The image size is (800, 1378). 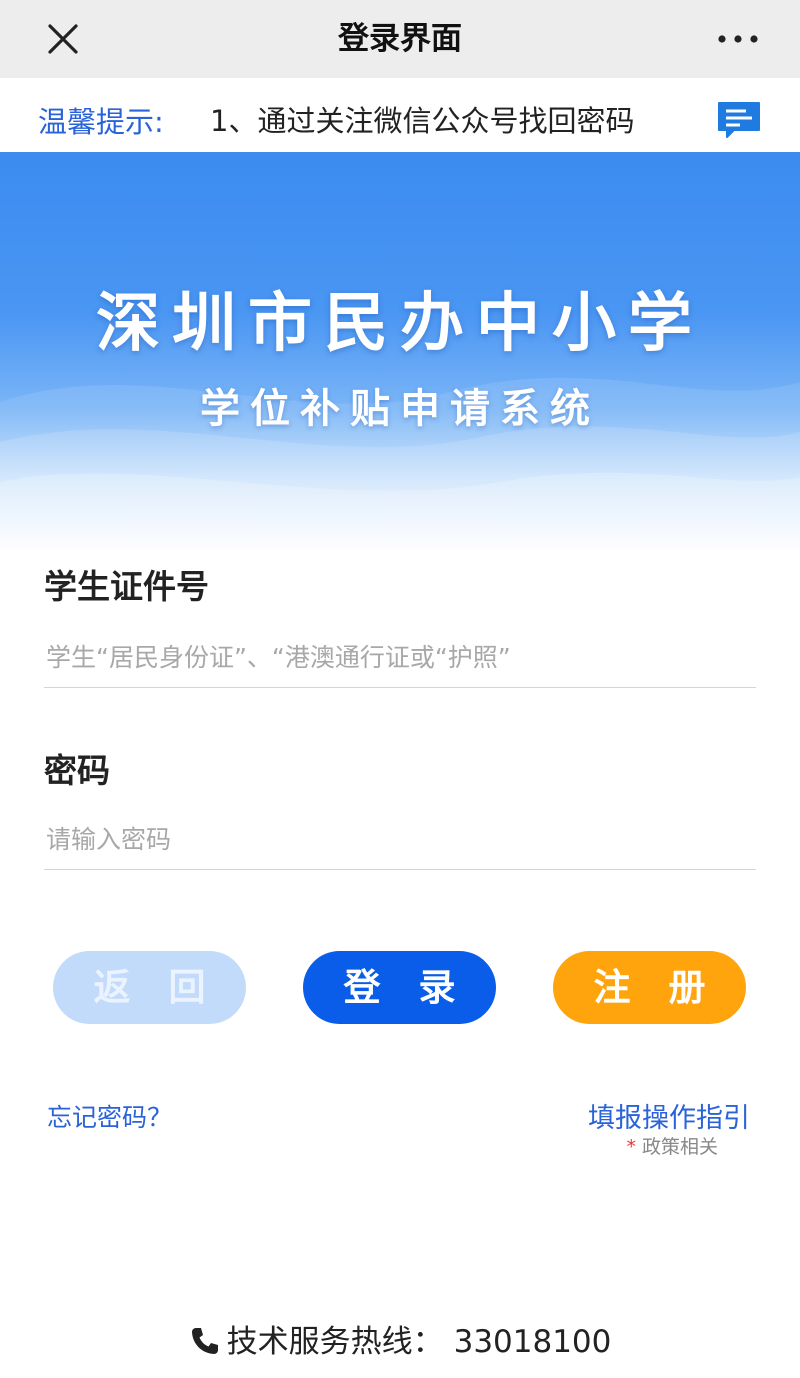 I want to click on register-button: 注册, so click(x=649, y=987).